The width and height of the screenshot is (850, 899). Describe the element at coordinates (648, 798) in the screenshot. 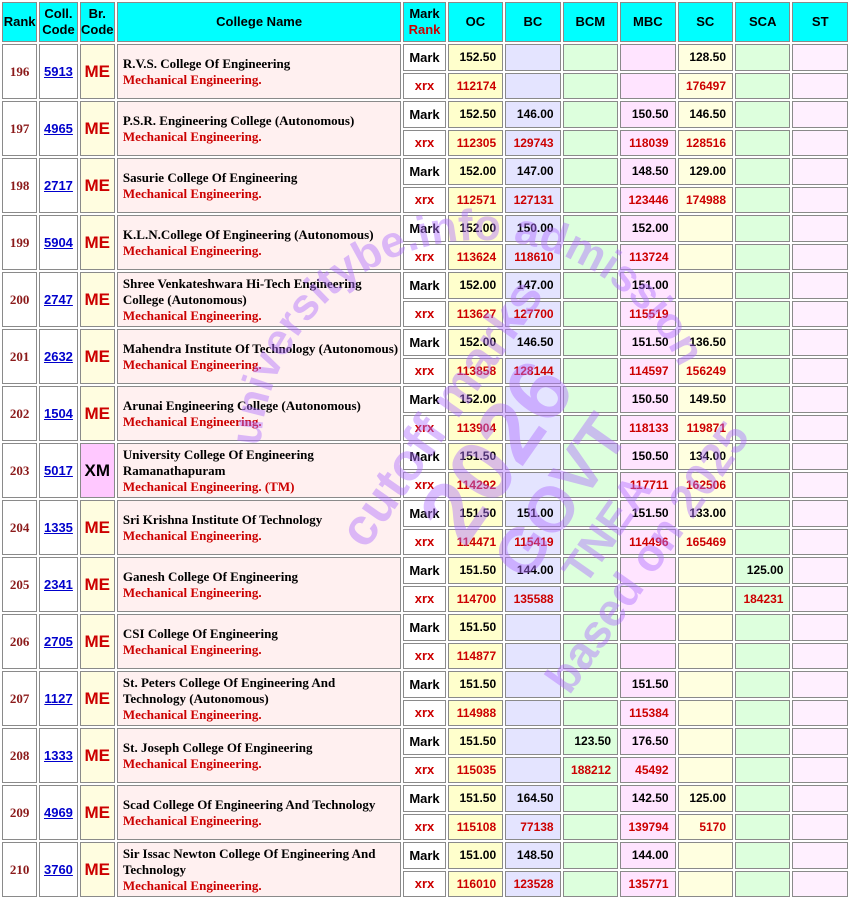

I see `mark-mbc: 142.50` at that location.